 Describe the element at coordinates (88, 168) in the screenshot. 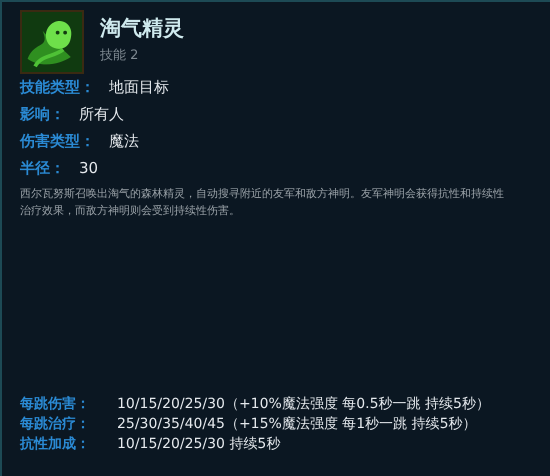

I see `attribute-value: 30` at that location.